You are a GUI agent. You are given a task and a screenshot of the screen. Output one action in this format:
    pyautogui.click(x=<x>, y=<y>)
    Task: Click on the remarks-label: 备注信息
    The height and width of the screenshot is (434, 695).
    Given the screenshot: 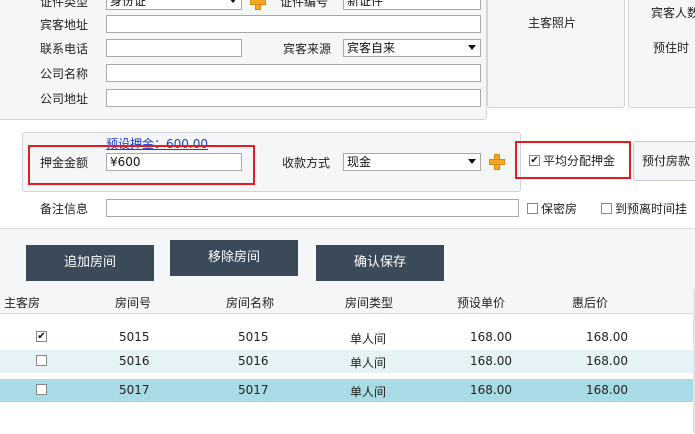 What is the action you would take?
    pyautogui.click(x=64, y=209)
    